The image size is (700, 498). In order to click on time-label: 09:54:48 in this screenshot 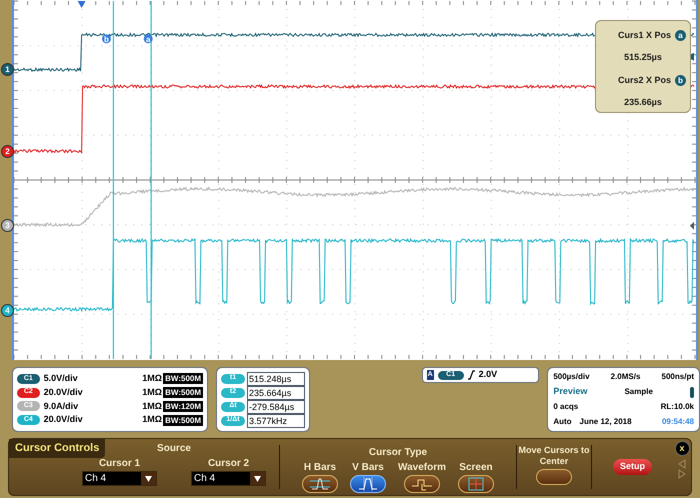, I will do `click(678, 422)`.